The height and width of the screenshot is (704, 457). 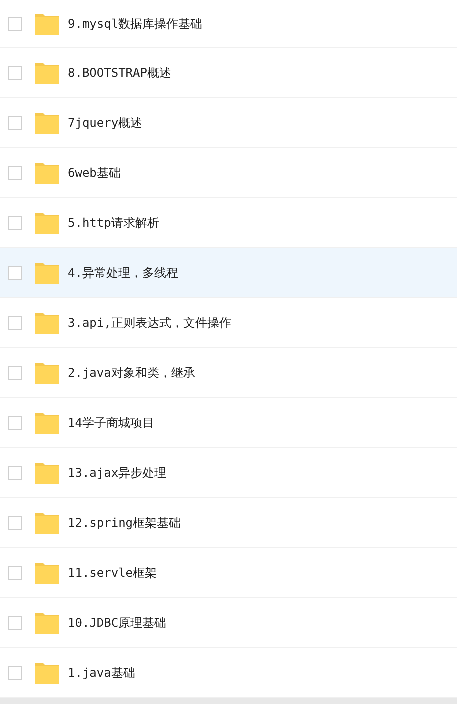 What do you see at coordinates (114, 223) in the screenshot?
I see `file-name: 5.http请求解析` at bounding box center [114, 223].